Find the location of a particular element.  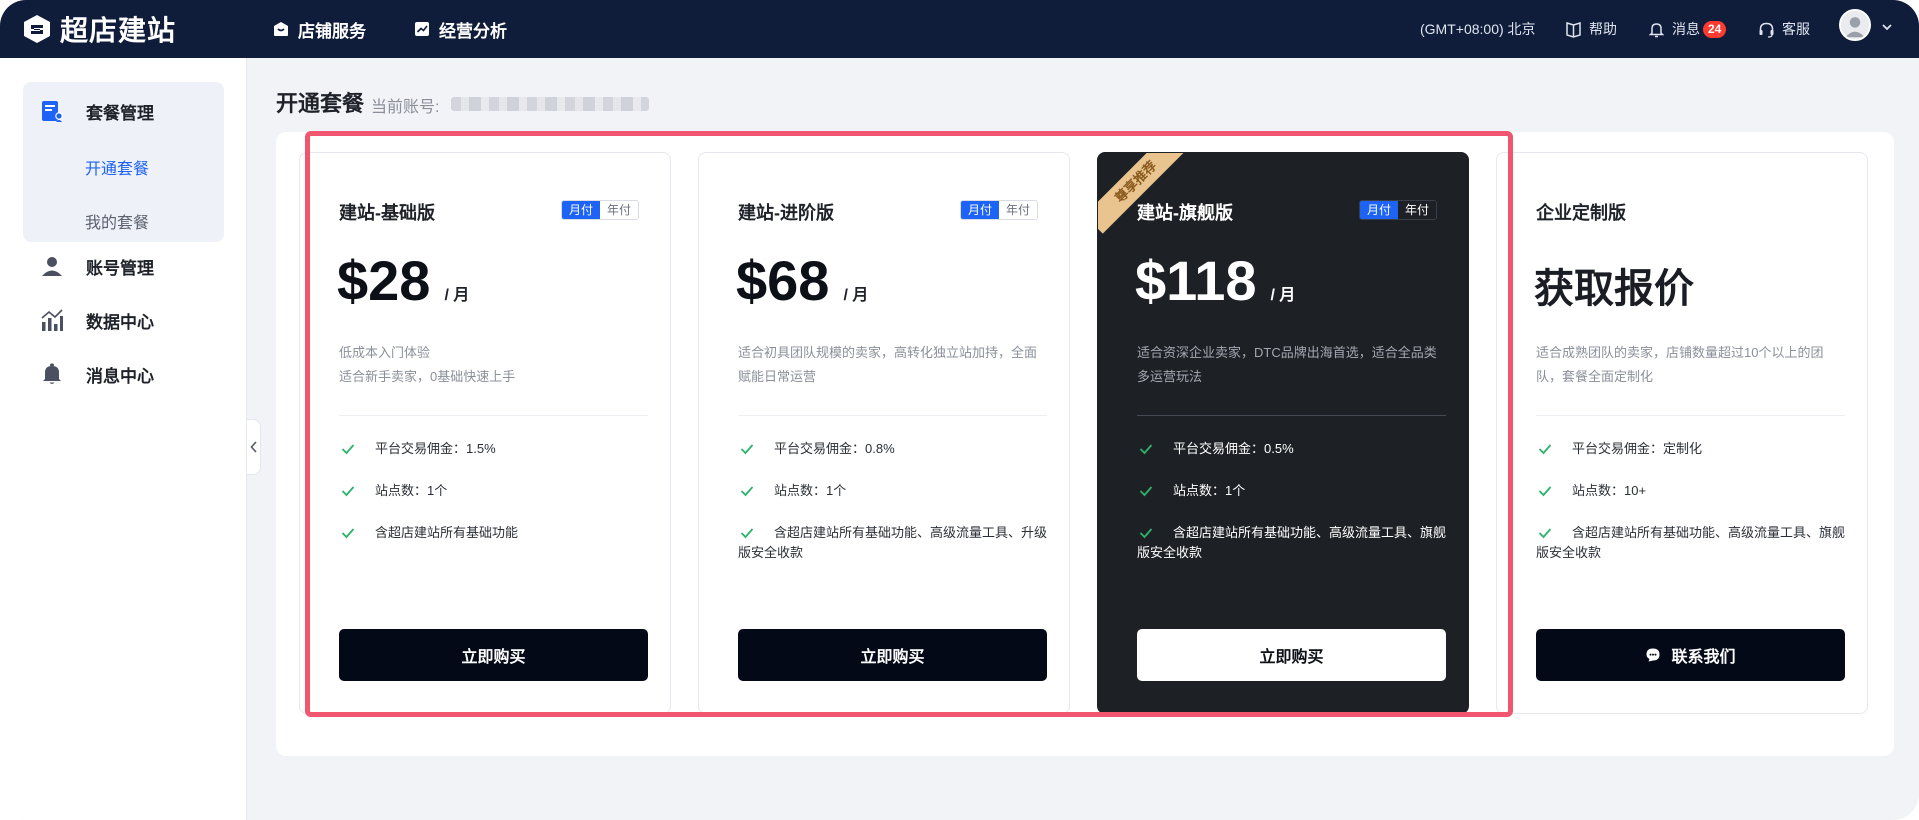

current-account-label: 当前账号: is located at coordinates (405, 107).